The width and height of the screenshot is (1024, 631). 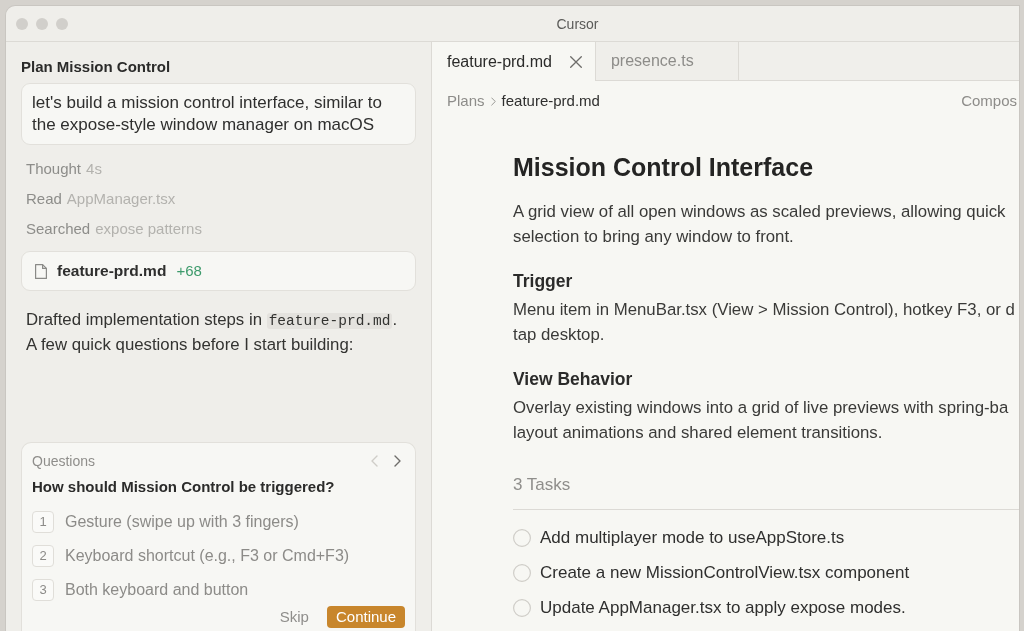 What do you see at coordinates (64, 461) in the screenshot?
I see `questions-label: Questions` at bounding box center [64, 461].